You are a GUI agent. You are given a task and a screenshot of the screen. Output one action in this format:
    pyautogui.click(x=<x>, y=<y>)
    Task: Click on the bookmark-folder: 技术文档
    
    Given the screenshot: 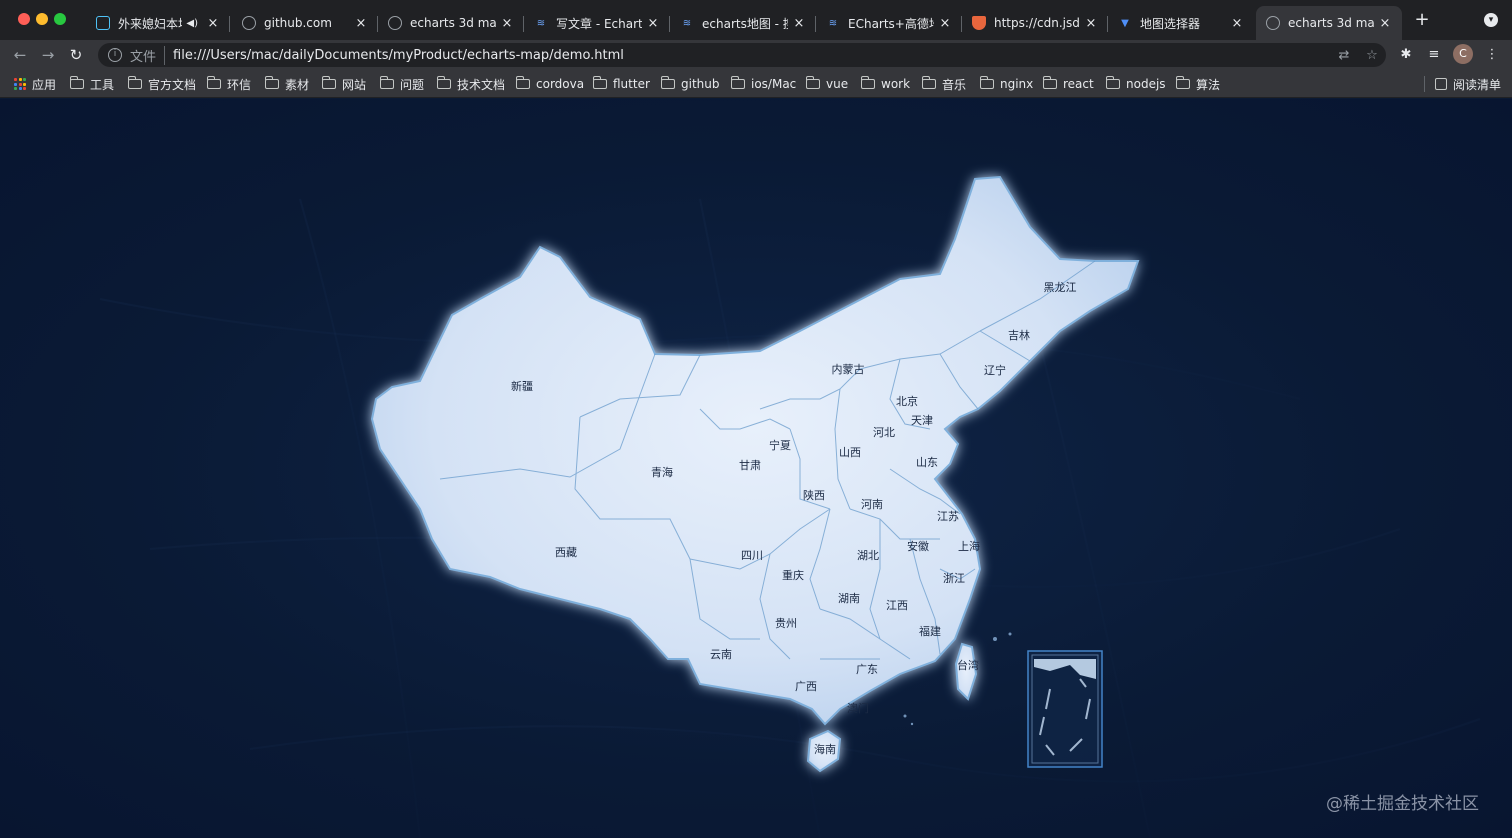 What is the action you would take?
    pyautogui.click(x=470, y=84)
    